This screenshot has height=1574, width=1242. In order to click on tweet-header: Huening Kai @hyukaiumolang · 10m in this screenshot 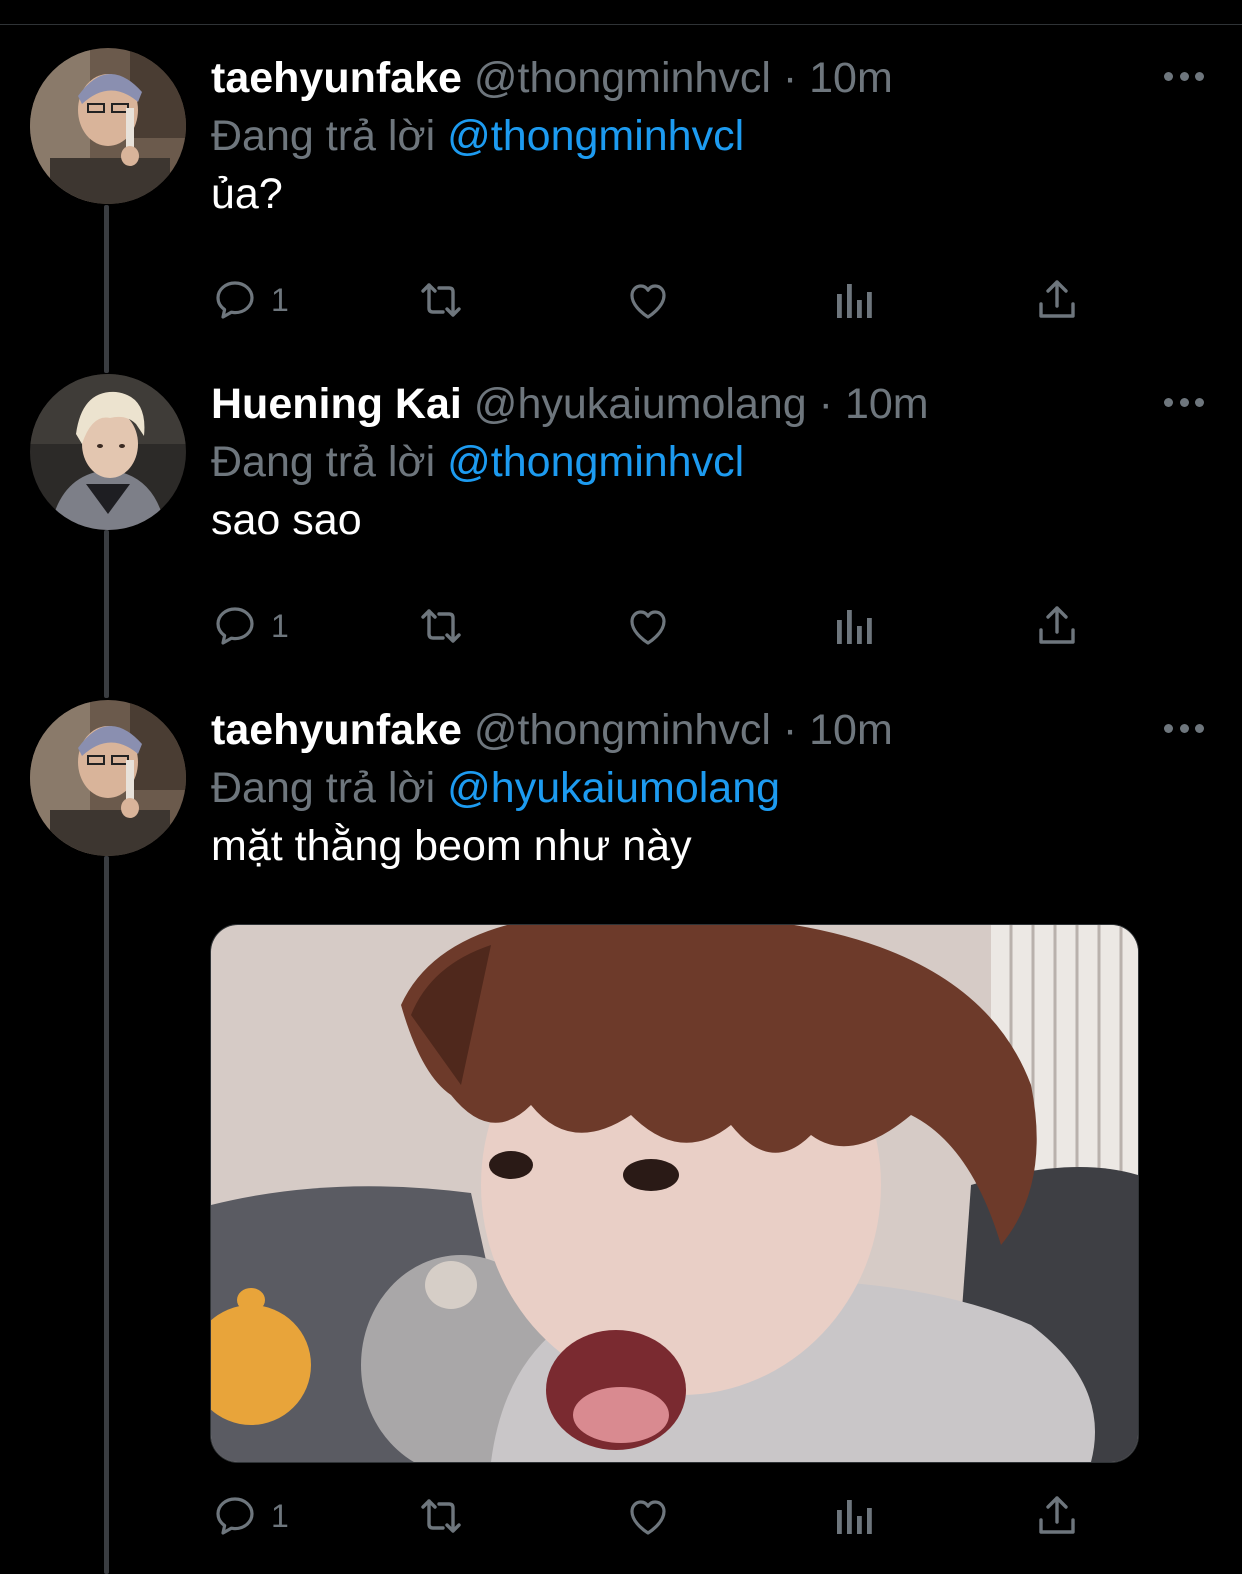, I will do `click(570, 404)`.